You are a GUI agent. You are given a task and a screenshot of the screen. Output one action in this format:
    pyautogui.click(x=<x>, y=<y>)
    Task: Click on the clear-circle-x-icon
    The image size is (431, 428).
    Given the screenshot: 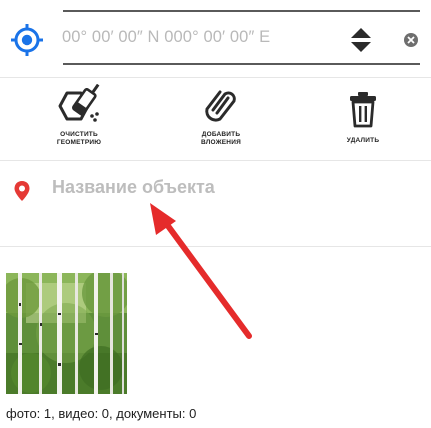 What is the action you would take?
    pyautogui.click(x=411, y=40)
    